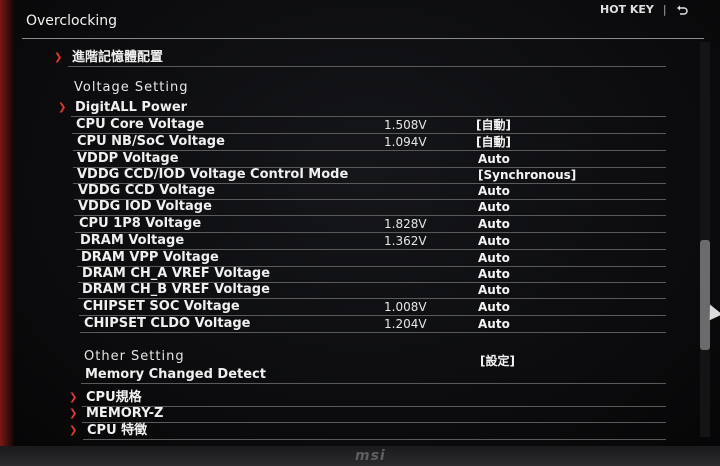  What do you see at coordinates (176, 273) in the screenshot?
I see `setting-label: DRAM CH_A VREF Voltage` at bounding box center [176, 273].